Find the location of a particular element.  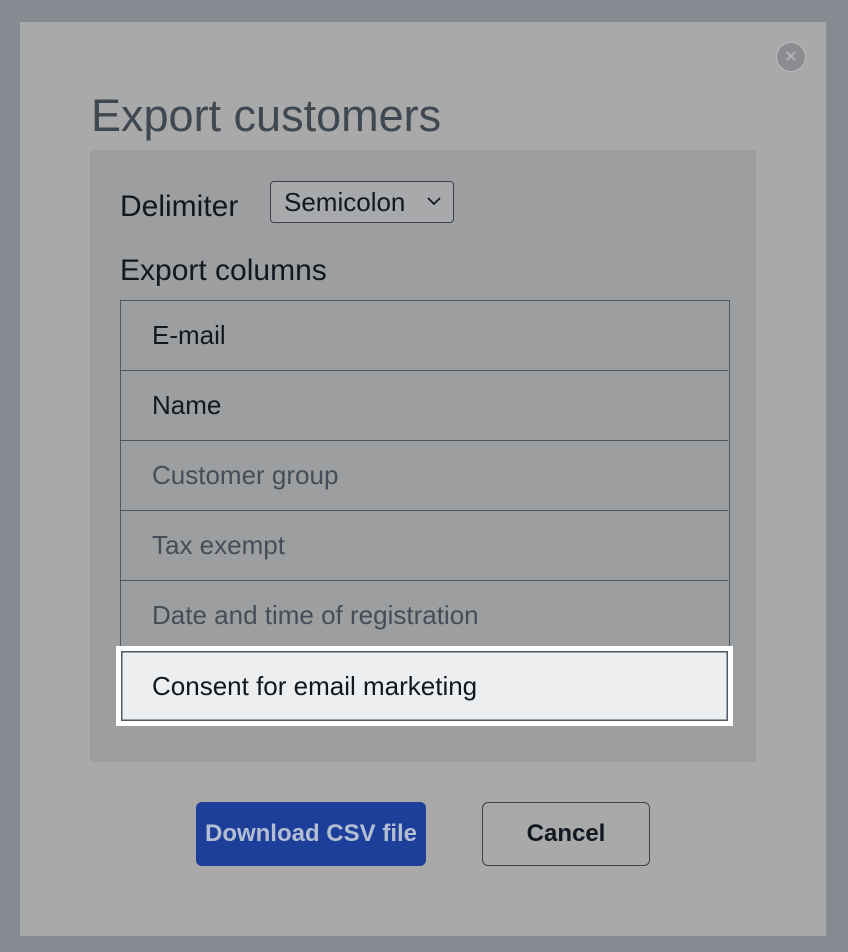

column-option-label: Name is located at coordinates (187, 405).